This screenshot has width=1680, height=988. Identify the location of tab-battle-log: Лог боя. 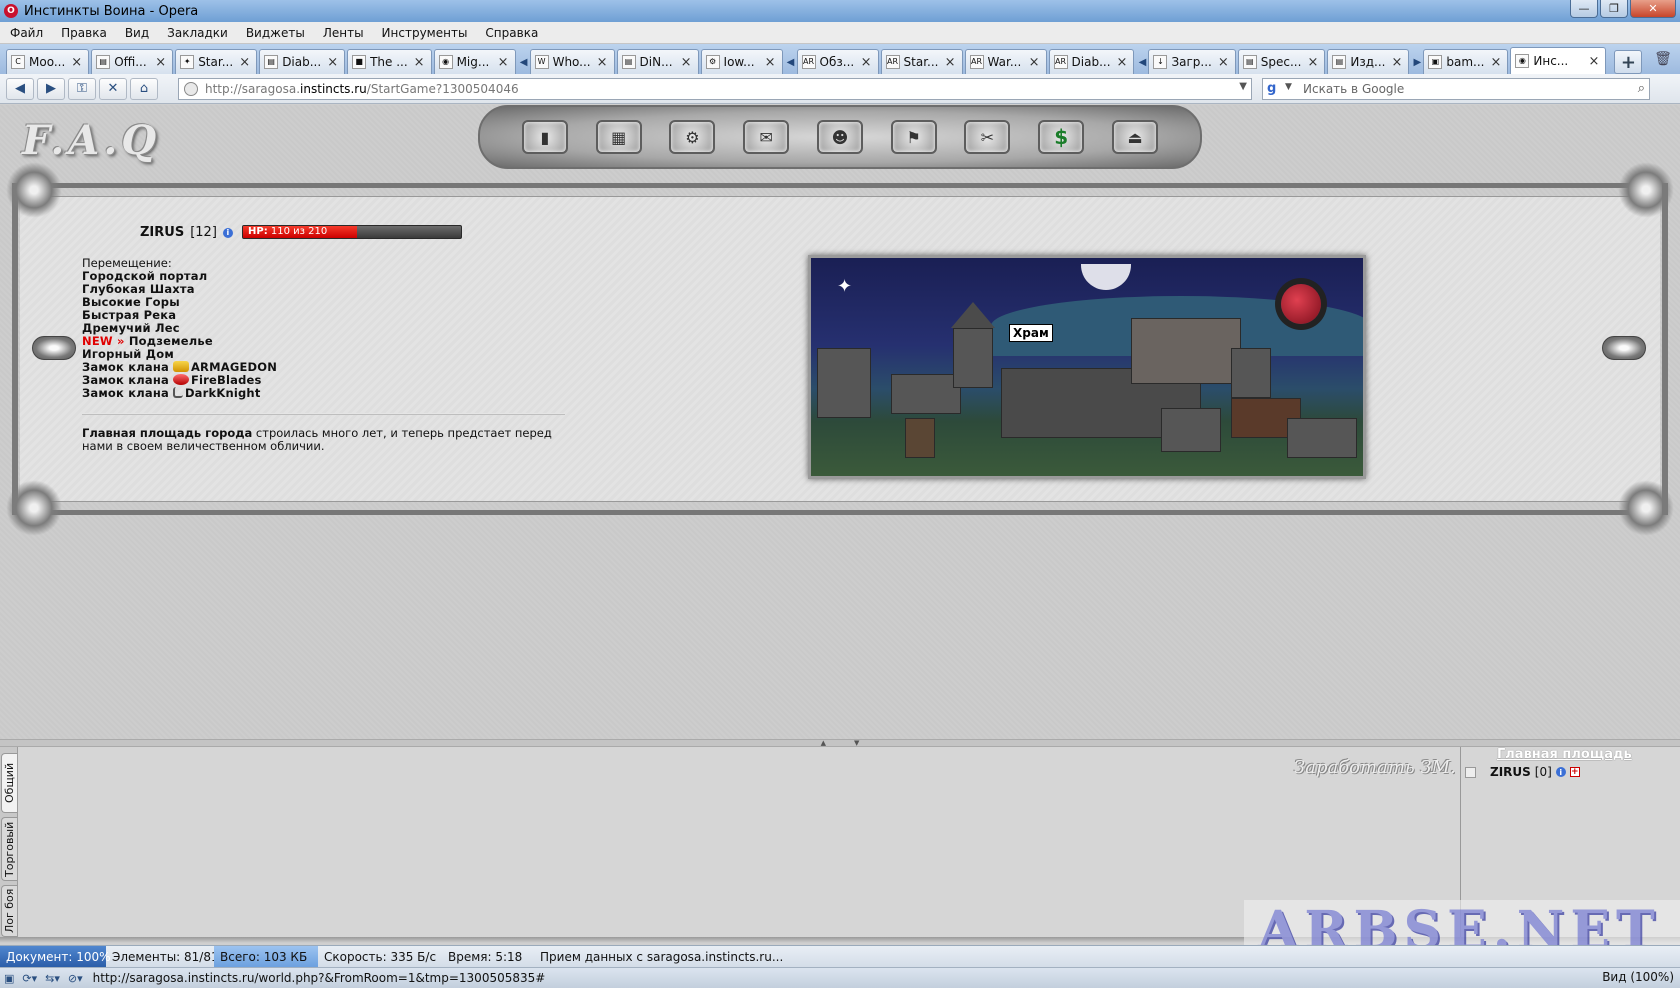
(9, 911).